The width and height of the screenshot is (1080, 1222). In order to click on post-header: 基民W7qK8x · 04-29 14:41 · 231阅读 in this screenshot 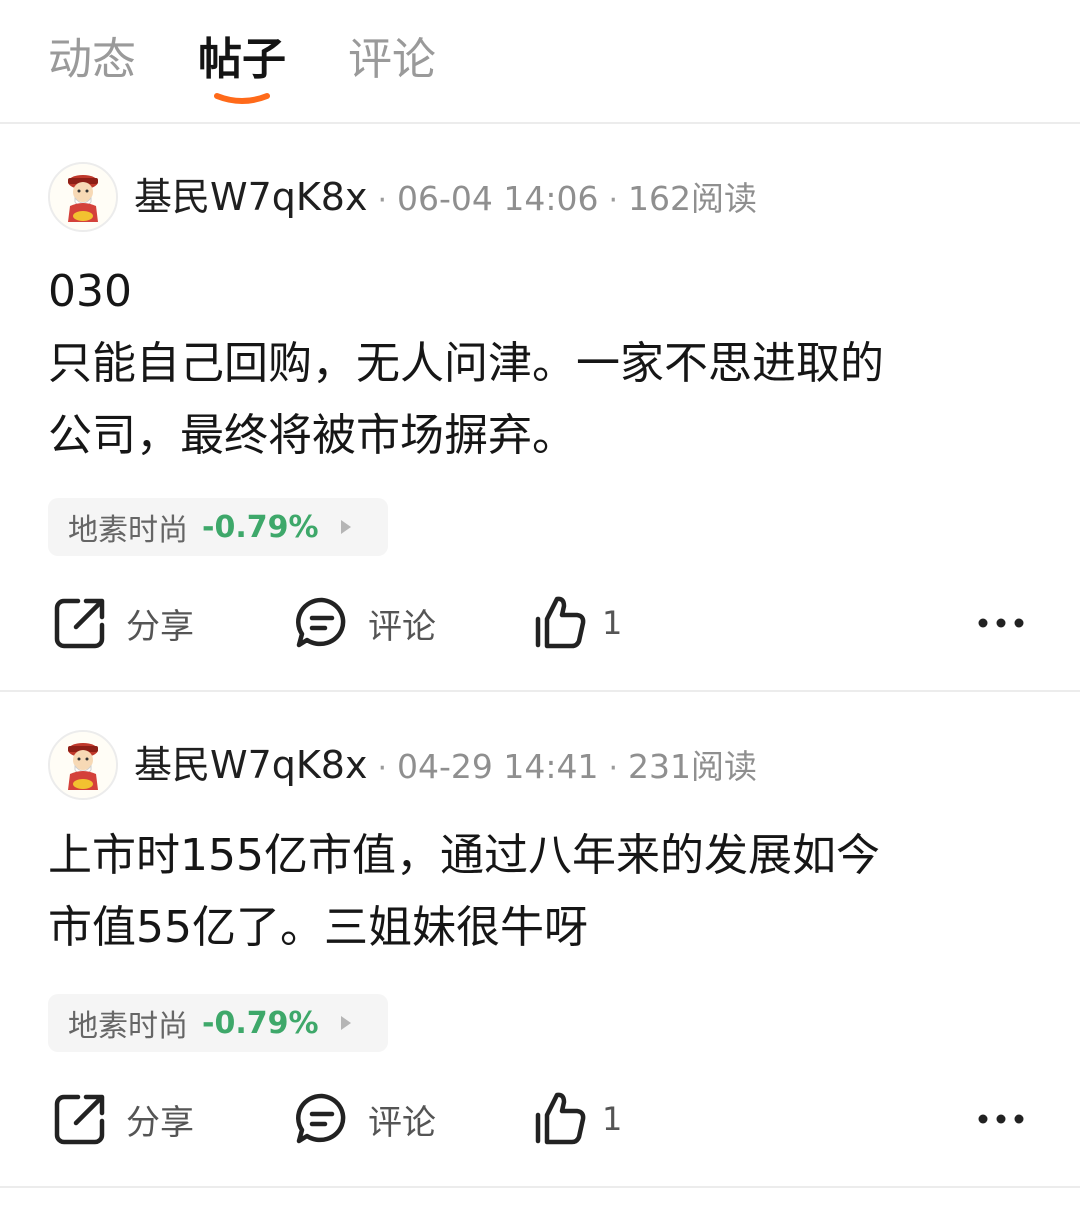, I will do `click(548, 766)`.